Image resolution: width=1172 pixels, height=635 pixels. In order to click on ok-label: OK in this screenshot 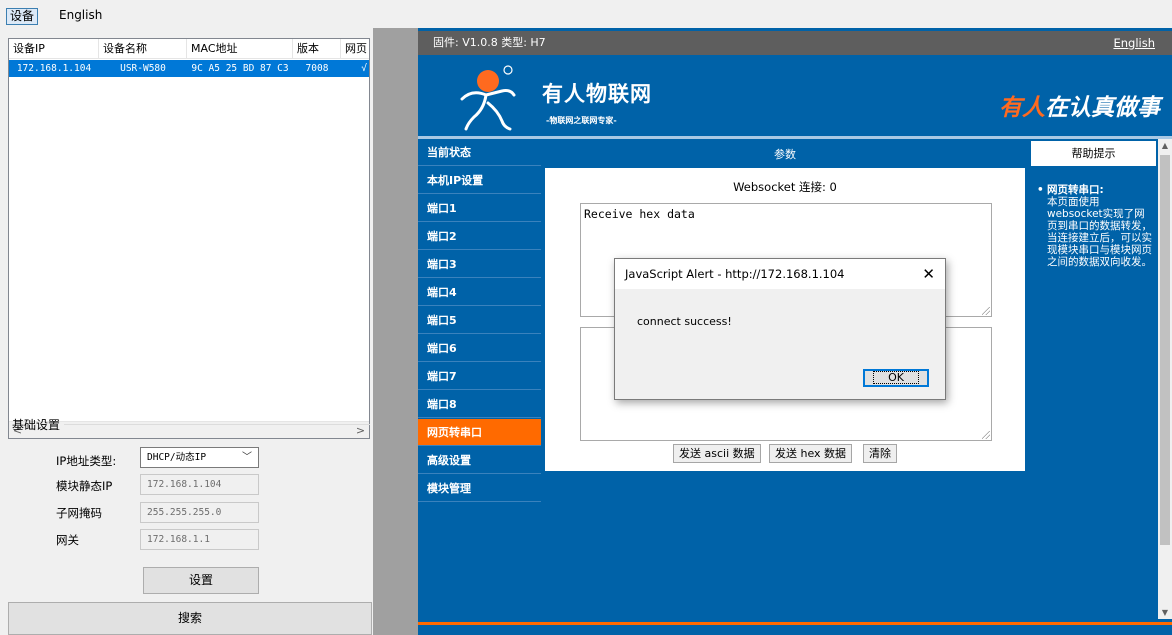, I will do `click(896, 377)`.